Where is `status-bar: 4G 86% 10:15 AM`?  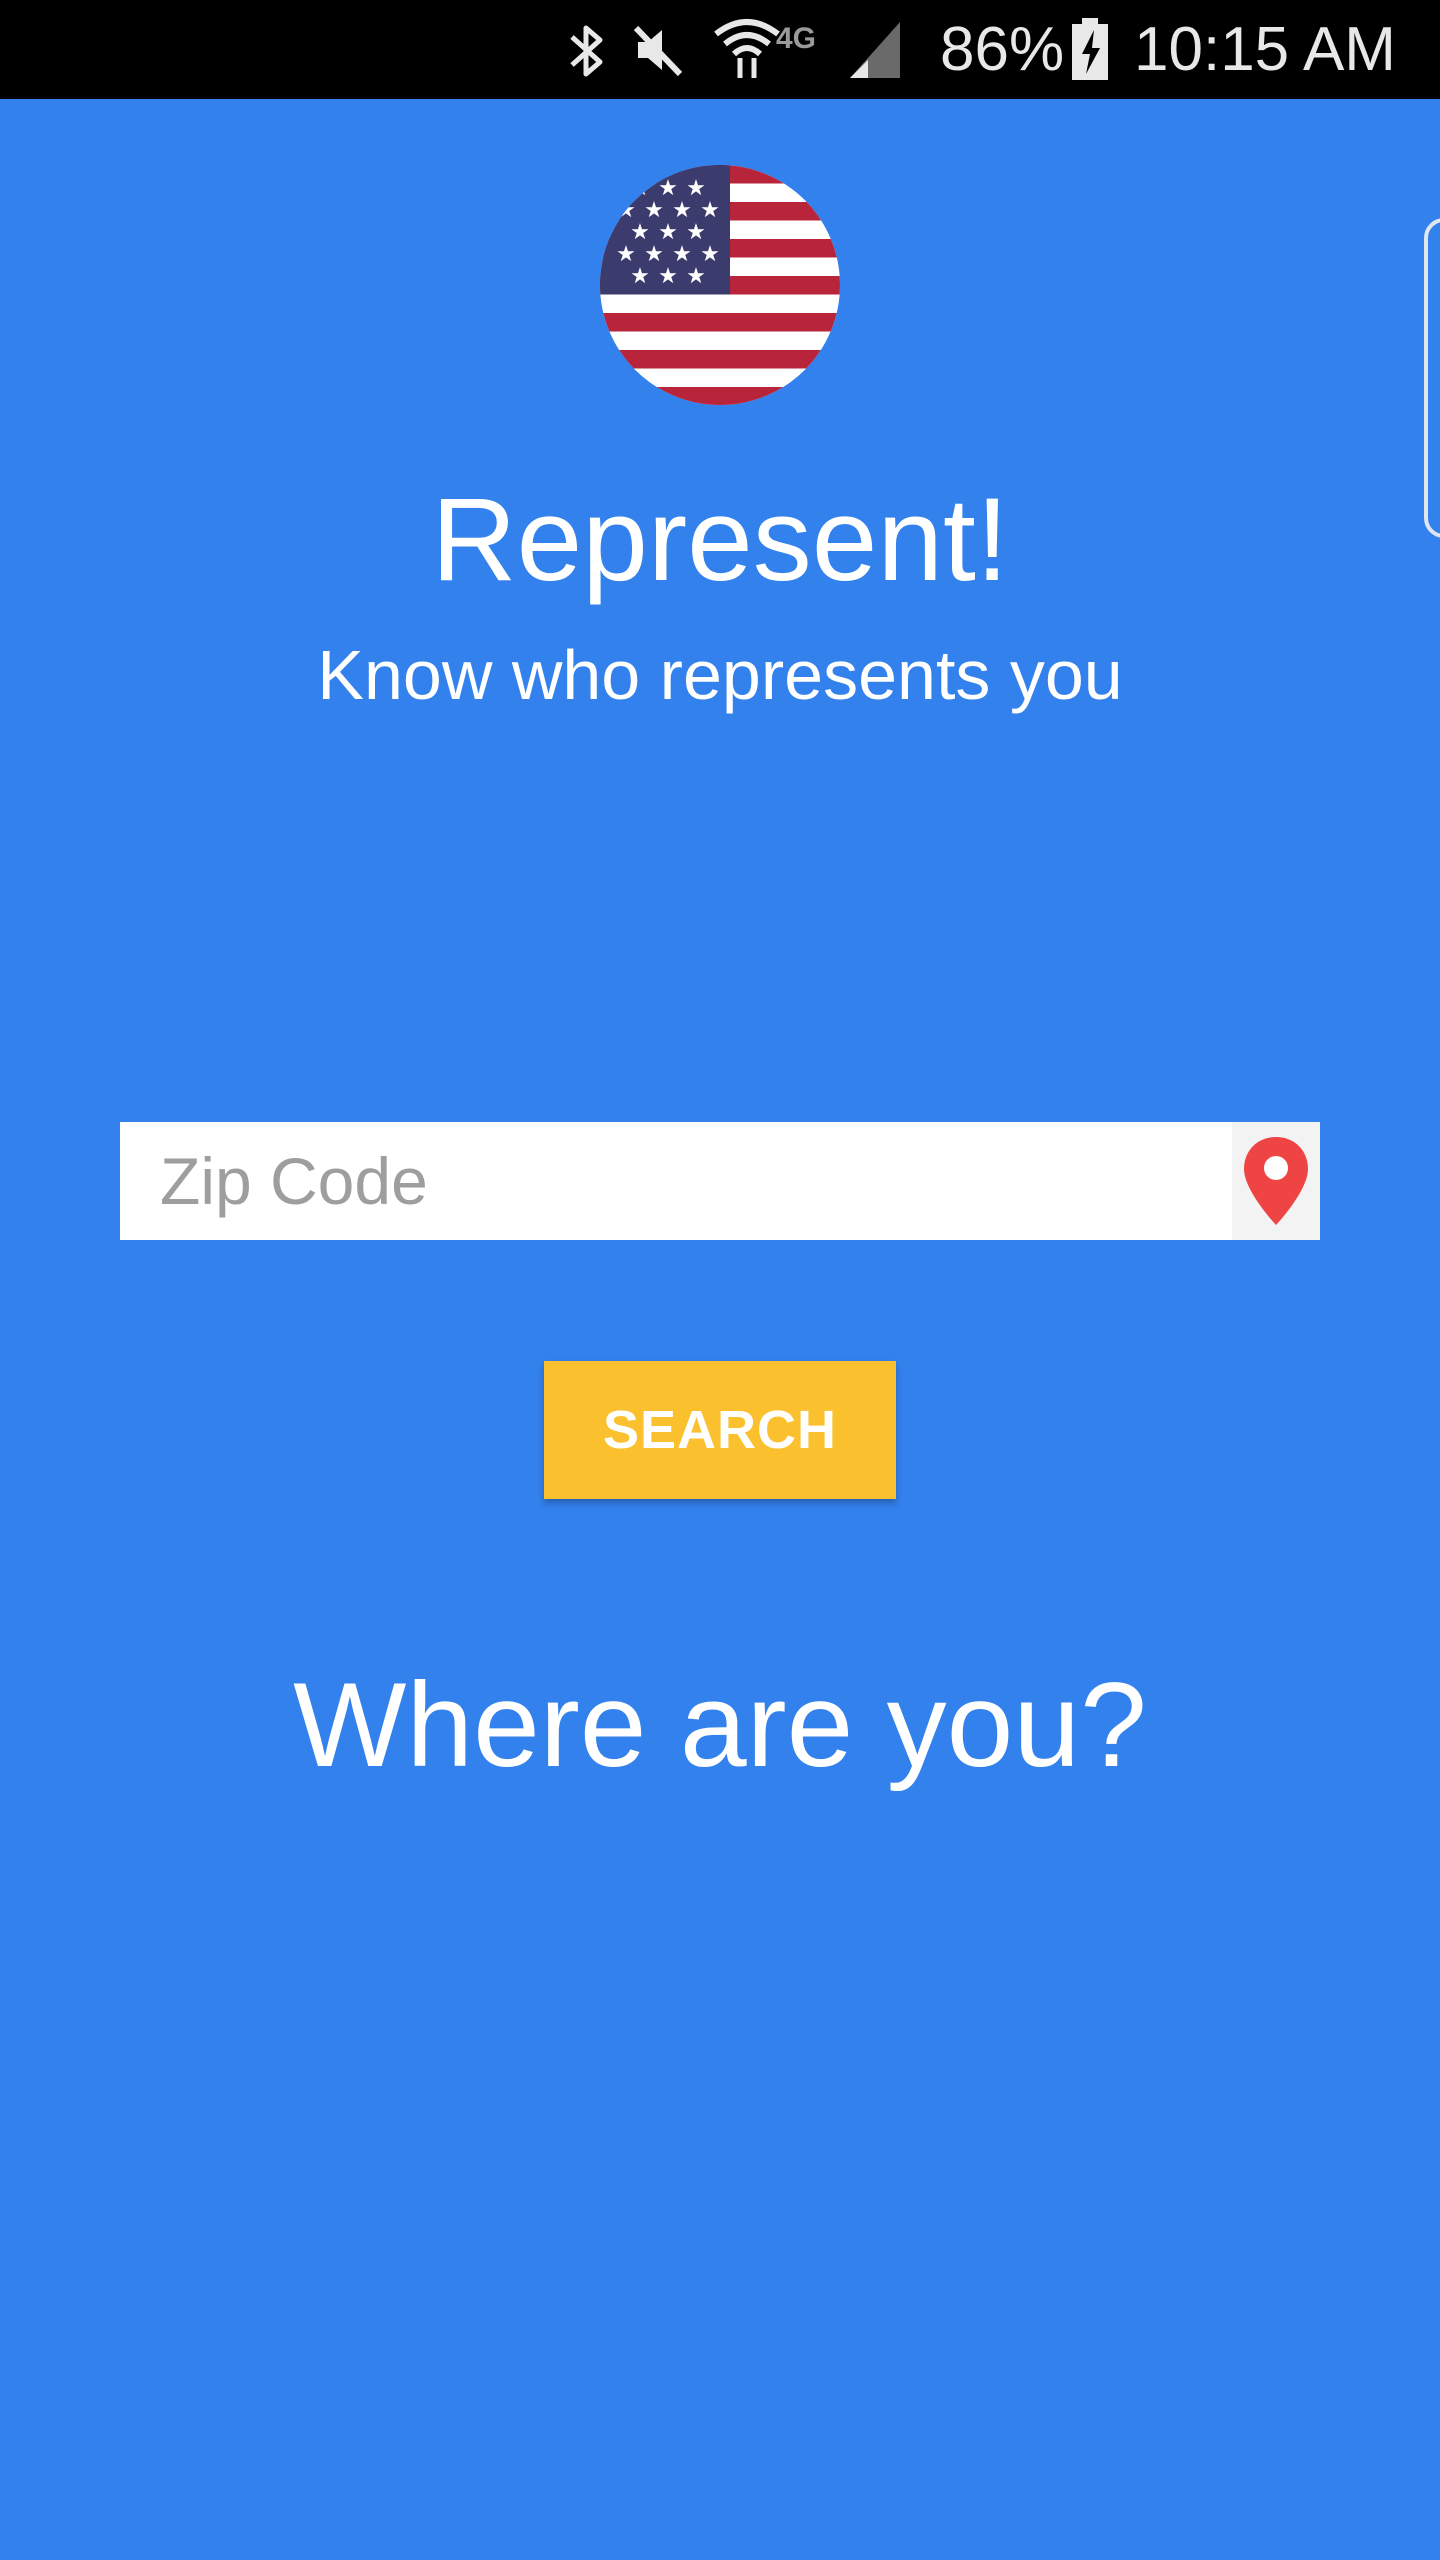
status-bar: 4G 86% 10:15 AM is located at coordinates (720, 49).